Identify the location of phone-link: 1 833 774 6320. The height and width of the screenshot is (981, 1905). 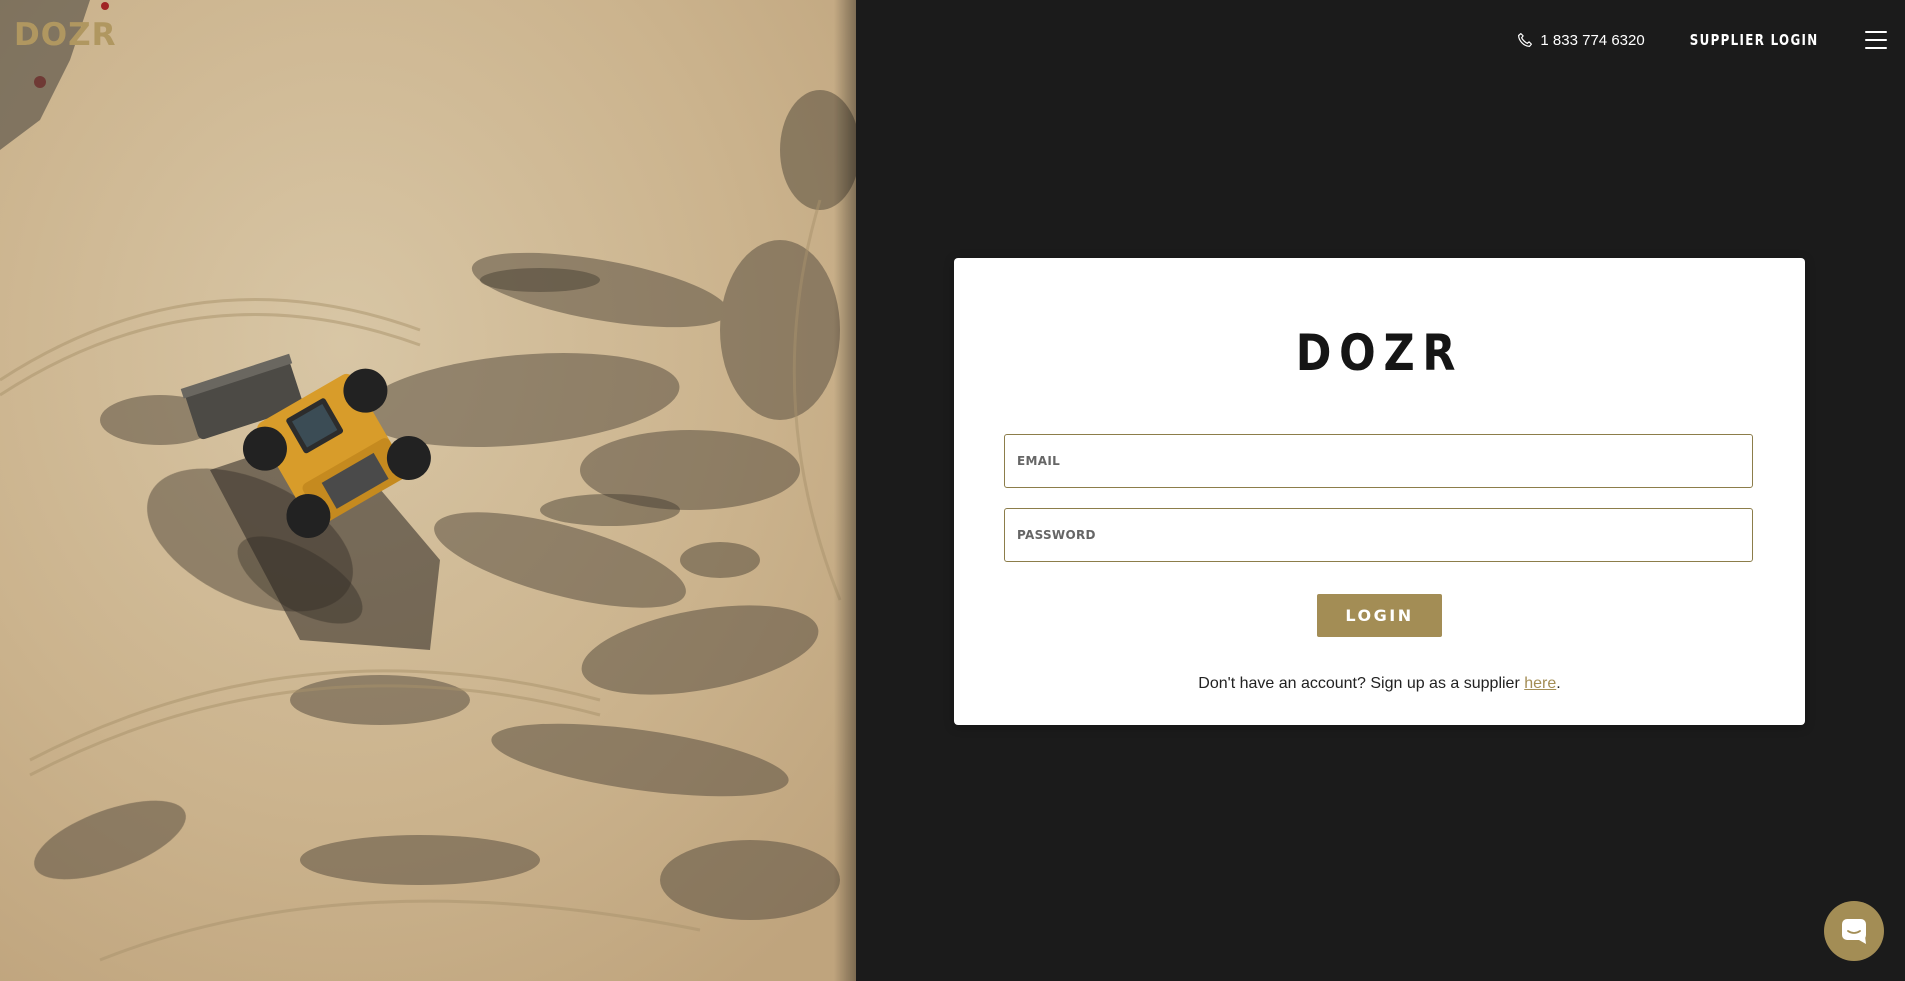
(1580, 40).